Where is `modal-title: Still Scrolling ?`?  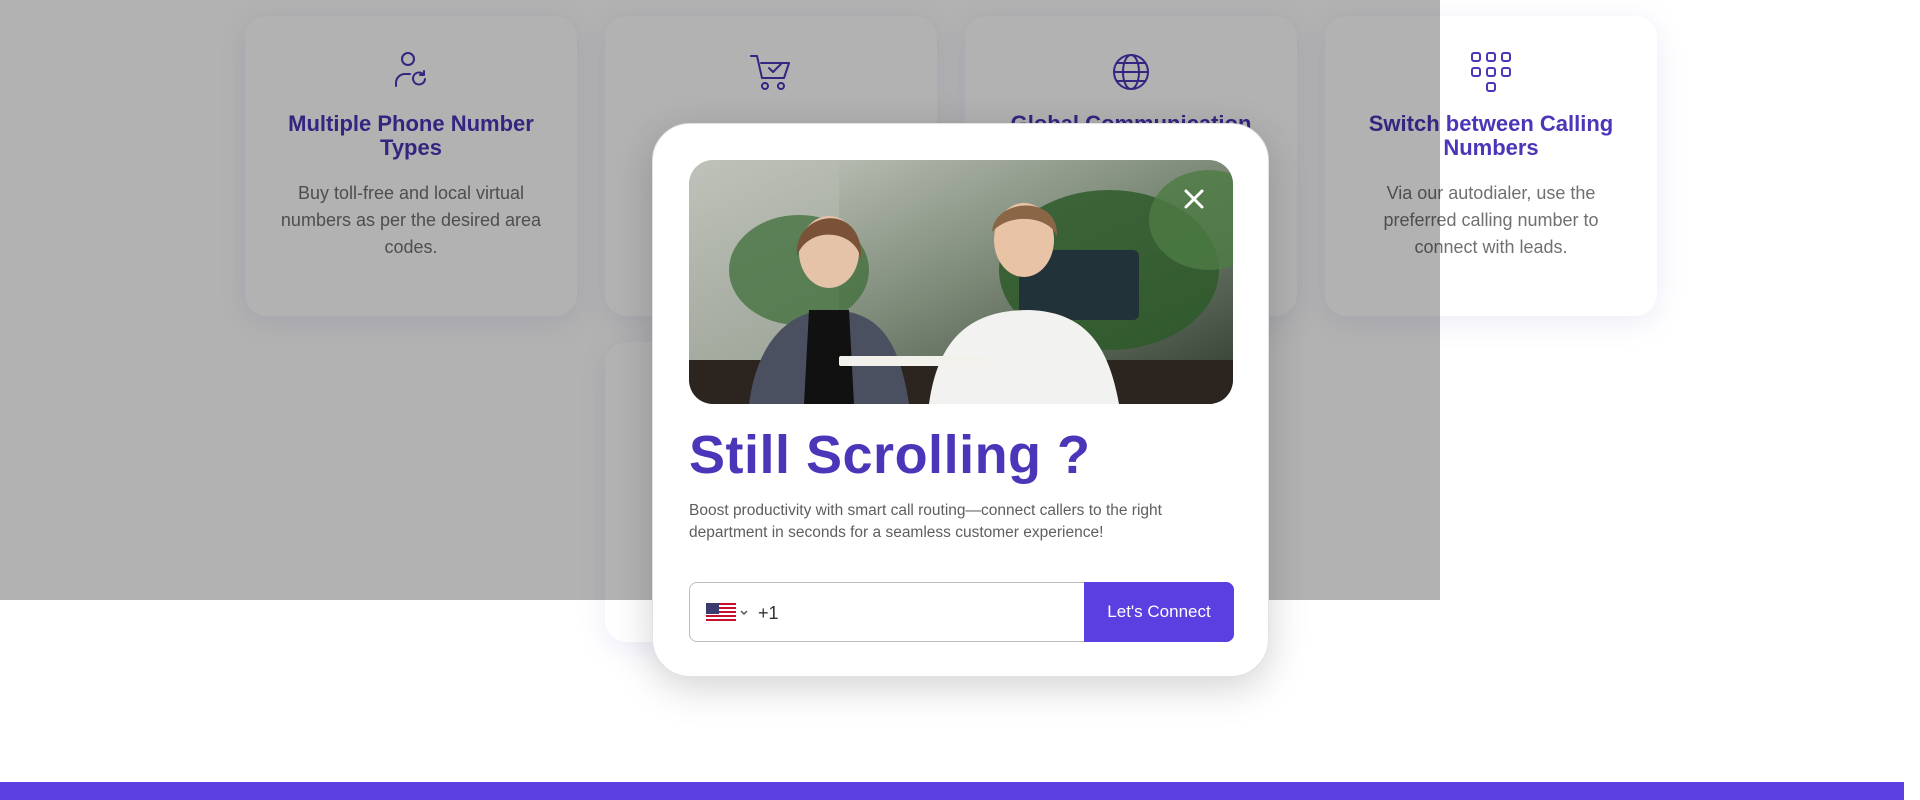 modal-title: Still Scrolling ? is located at coordinates (890, 455).